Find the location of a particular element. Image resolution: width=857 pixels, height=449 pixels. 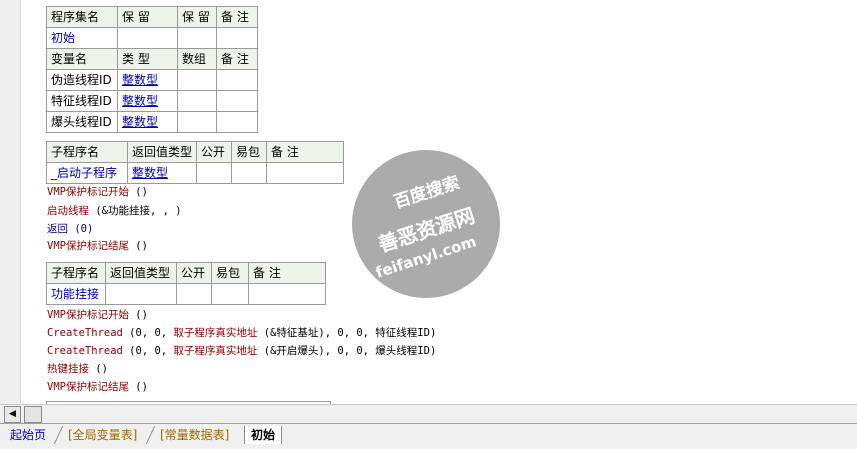

code-line: 返回 (0) is located at coordinates (70, 229).